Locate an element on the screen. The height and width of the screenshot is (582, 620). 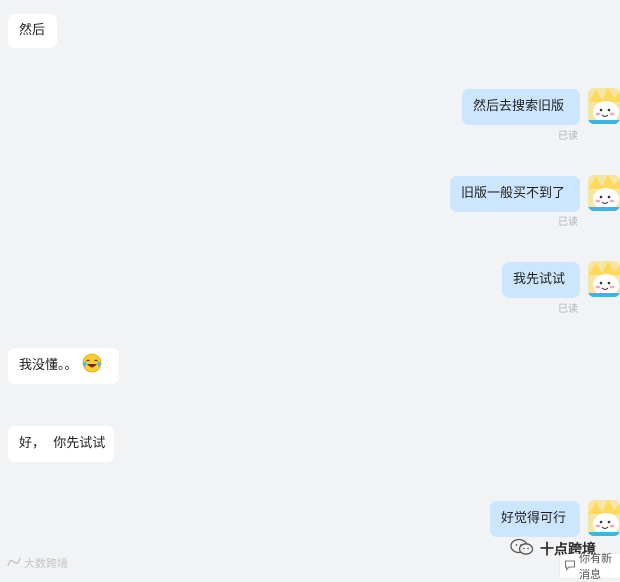
message-bubble-outgoing: 我先试试 is located at coordinates (541, 280).